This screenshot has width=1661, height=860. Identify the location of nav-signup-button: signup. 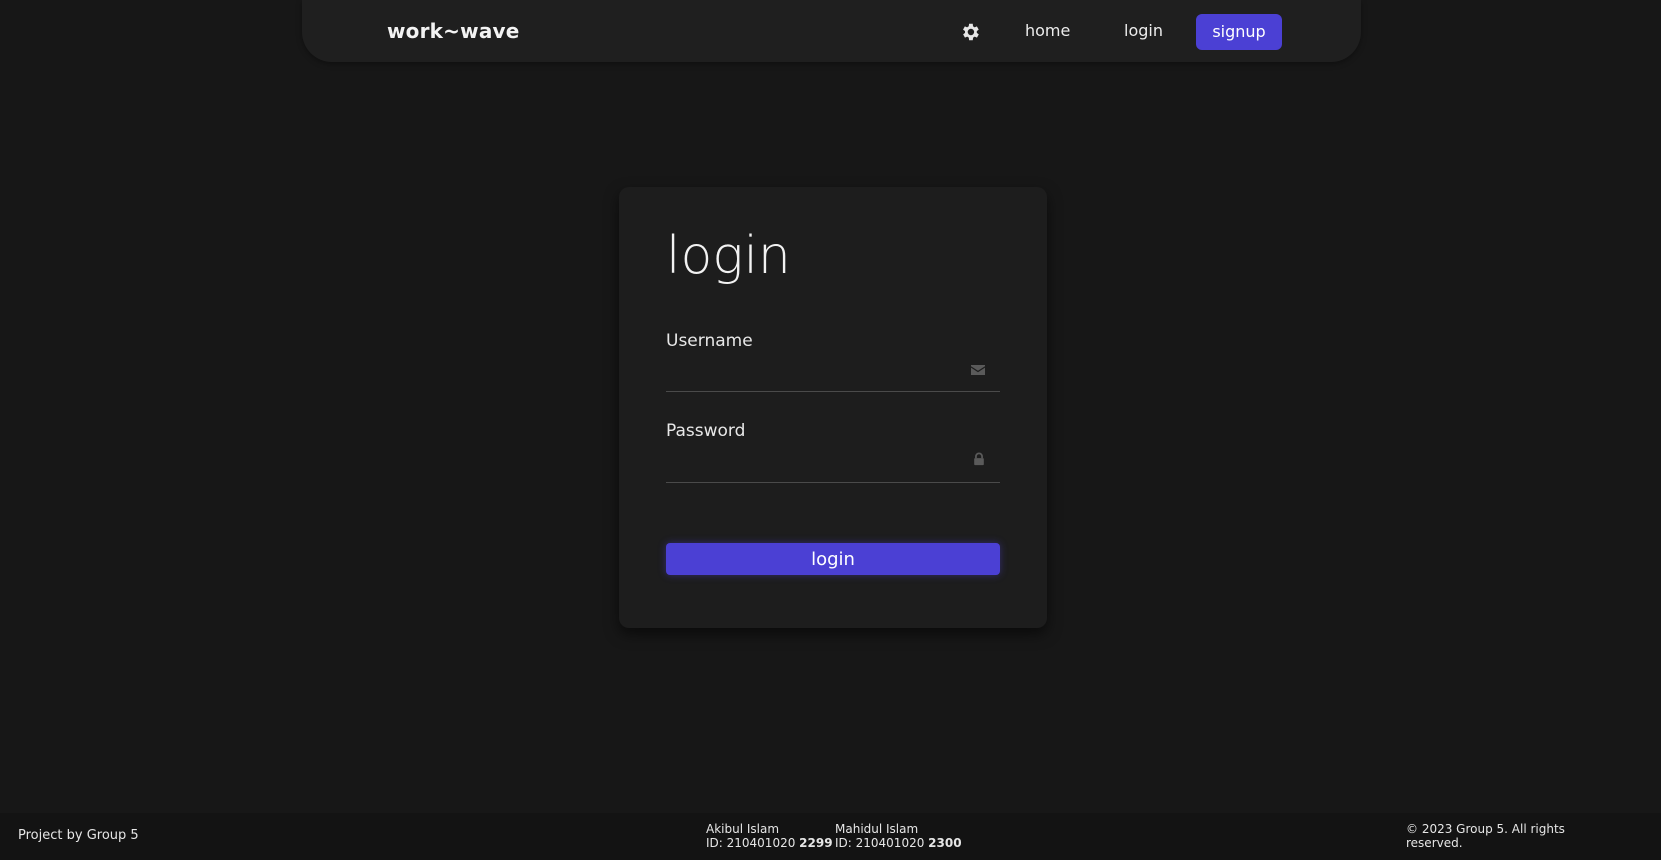
(1239, 32).